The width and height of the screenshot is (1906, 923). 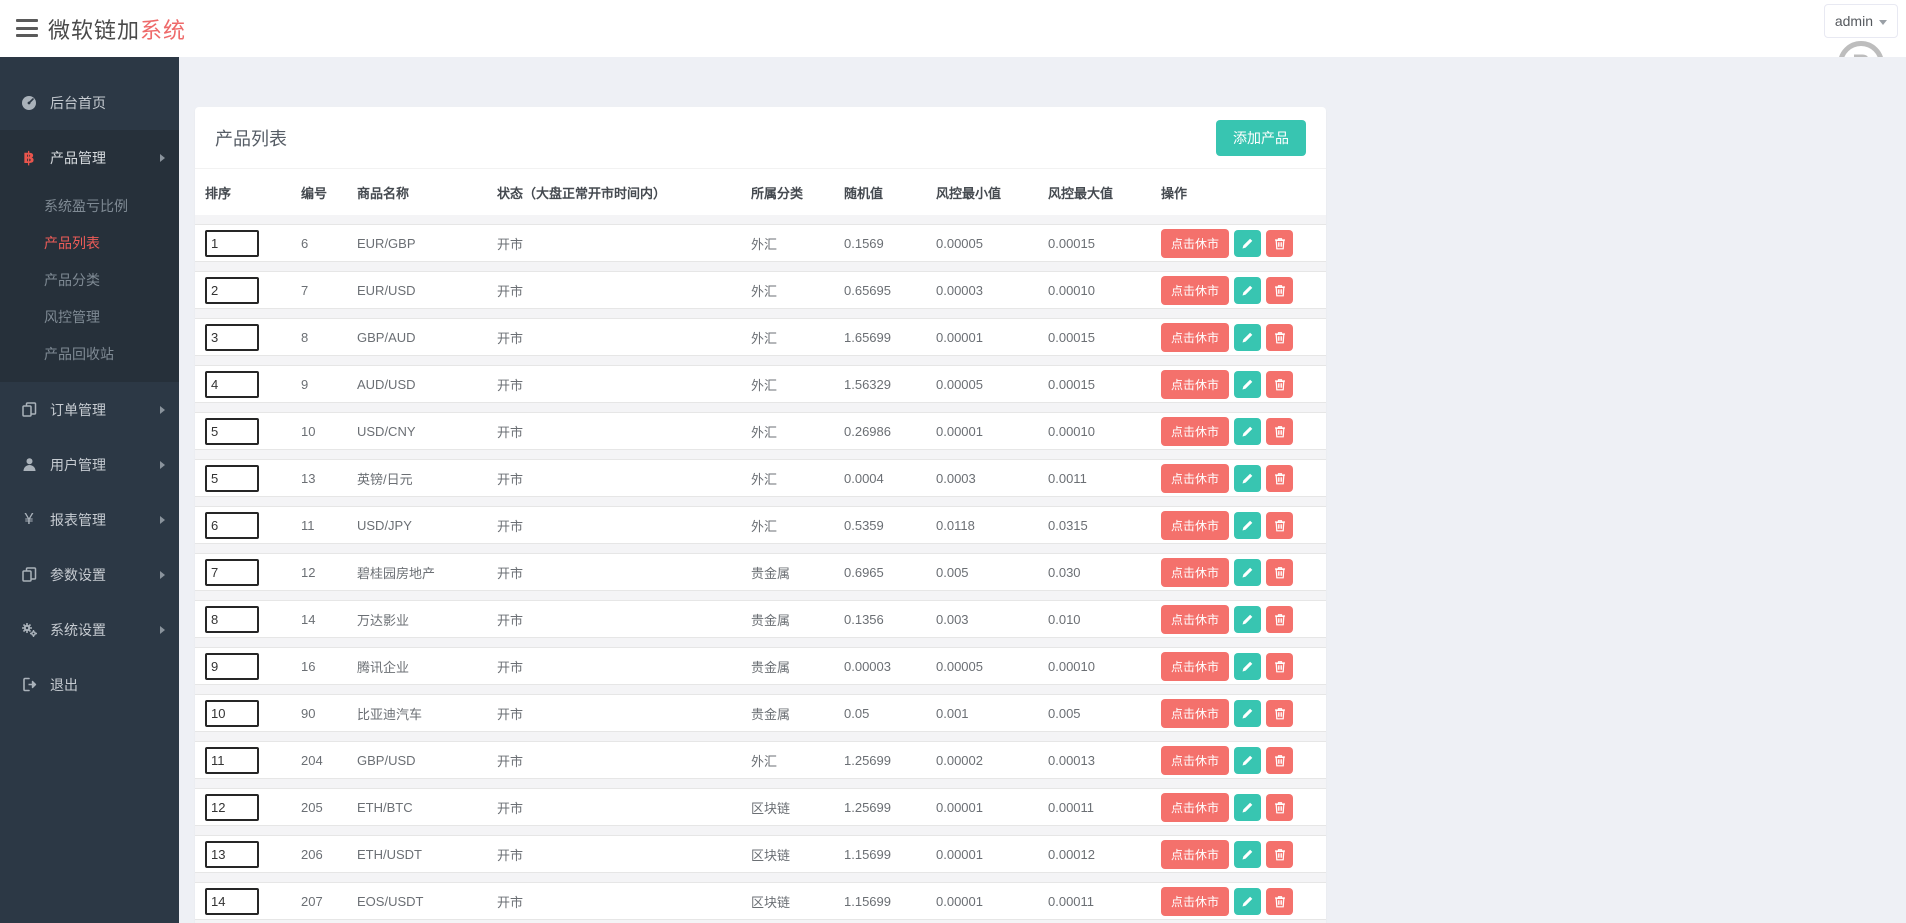 What do you see at coordinates (89, 316) in the screenshot?
I see `sidebar-subitem-risk-management: 风控管理` at bounding box center [89, 316].